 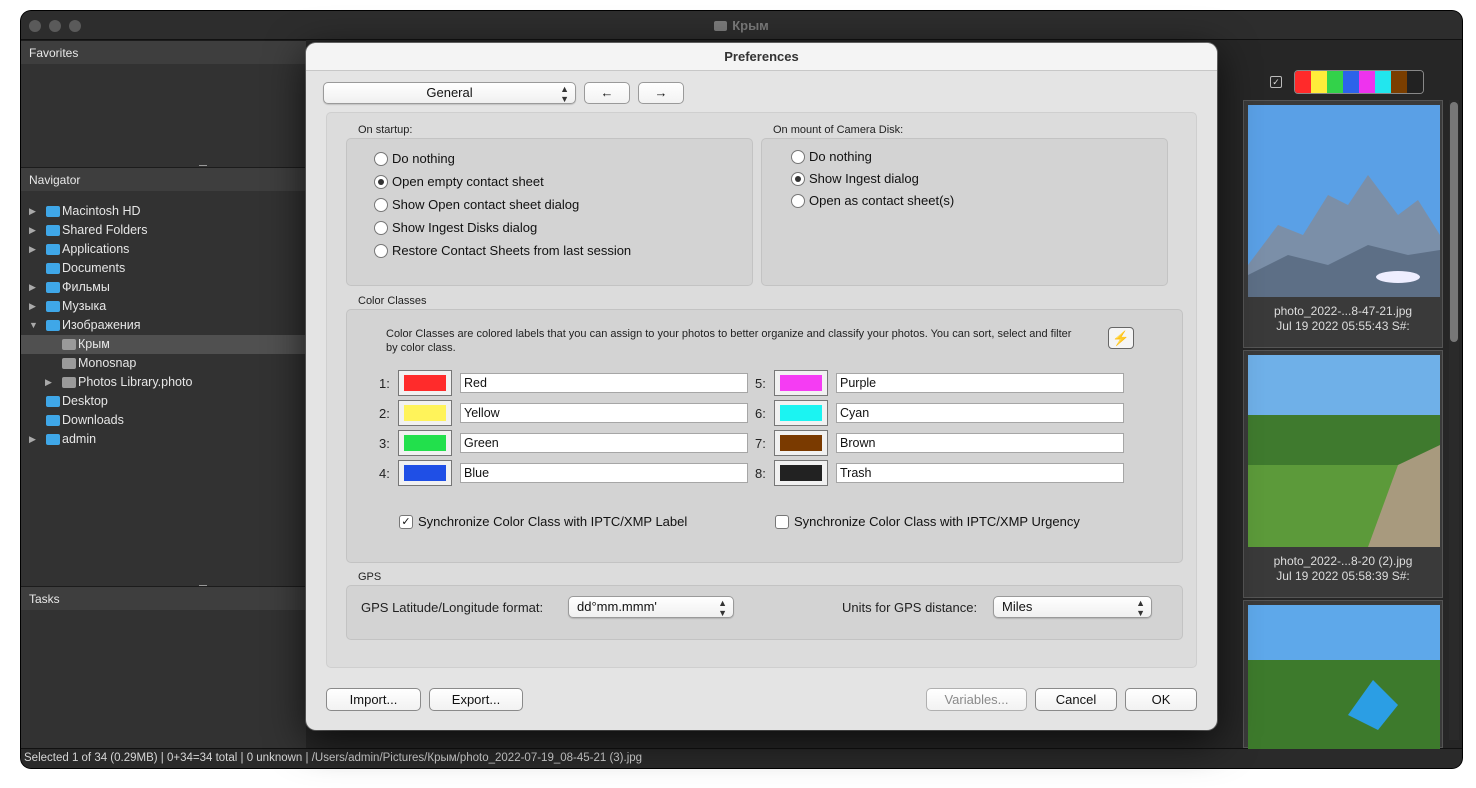 What do you see at coordinates (392, 301) in the screenshot?
I see `color-classes-label: Color Classes` at bounding box center [392, 301].